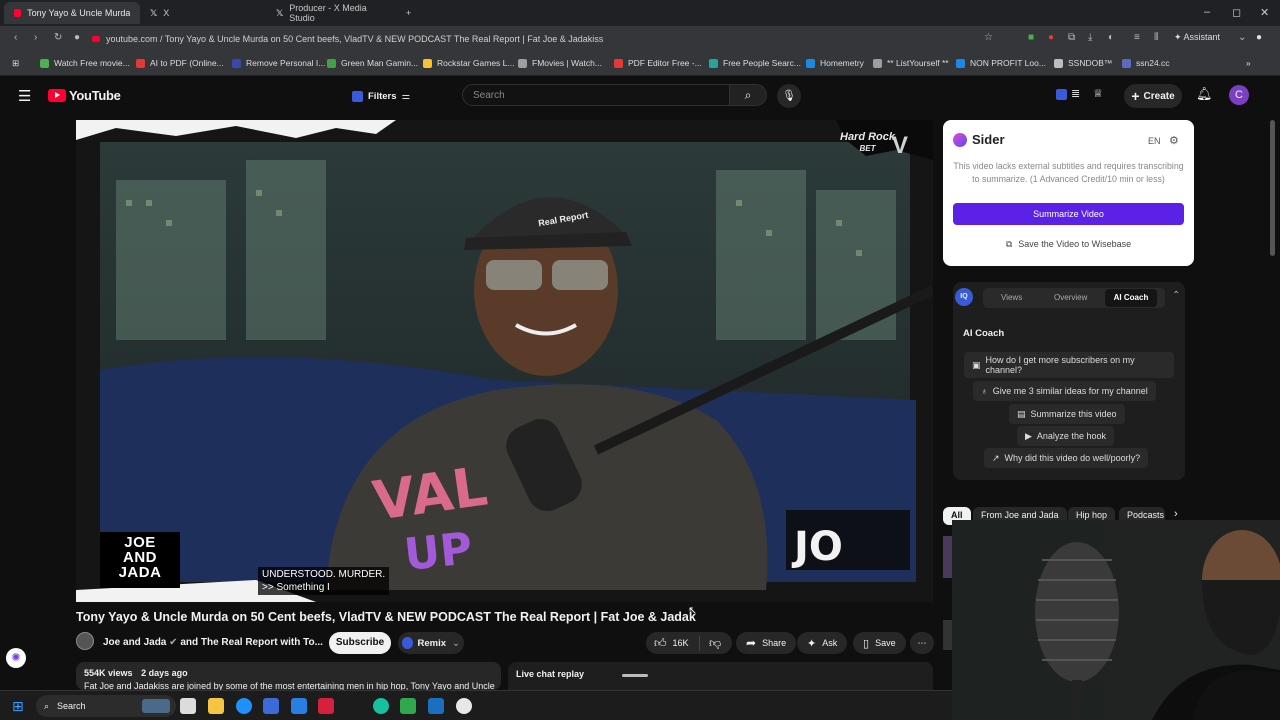  I want to click on drag-handle, so click(635, 675).